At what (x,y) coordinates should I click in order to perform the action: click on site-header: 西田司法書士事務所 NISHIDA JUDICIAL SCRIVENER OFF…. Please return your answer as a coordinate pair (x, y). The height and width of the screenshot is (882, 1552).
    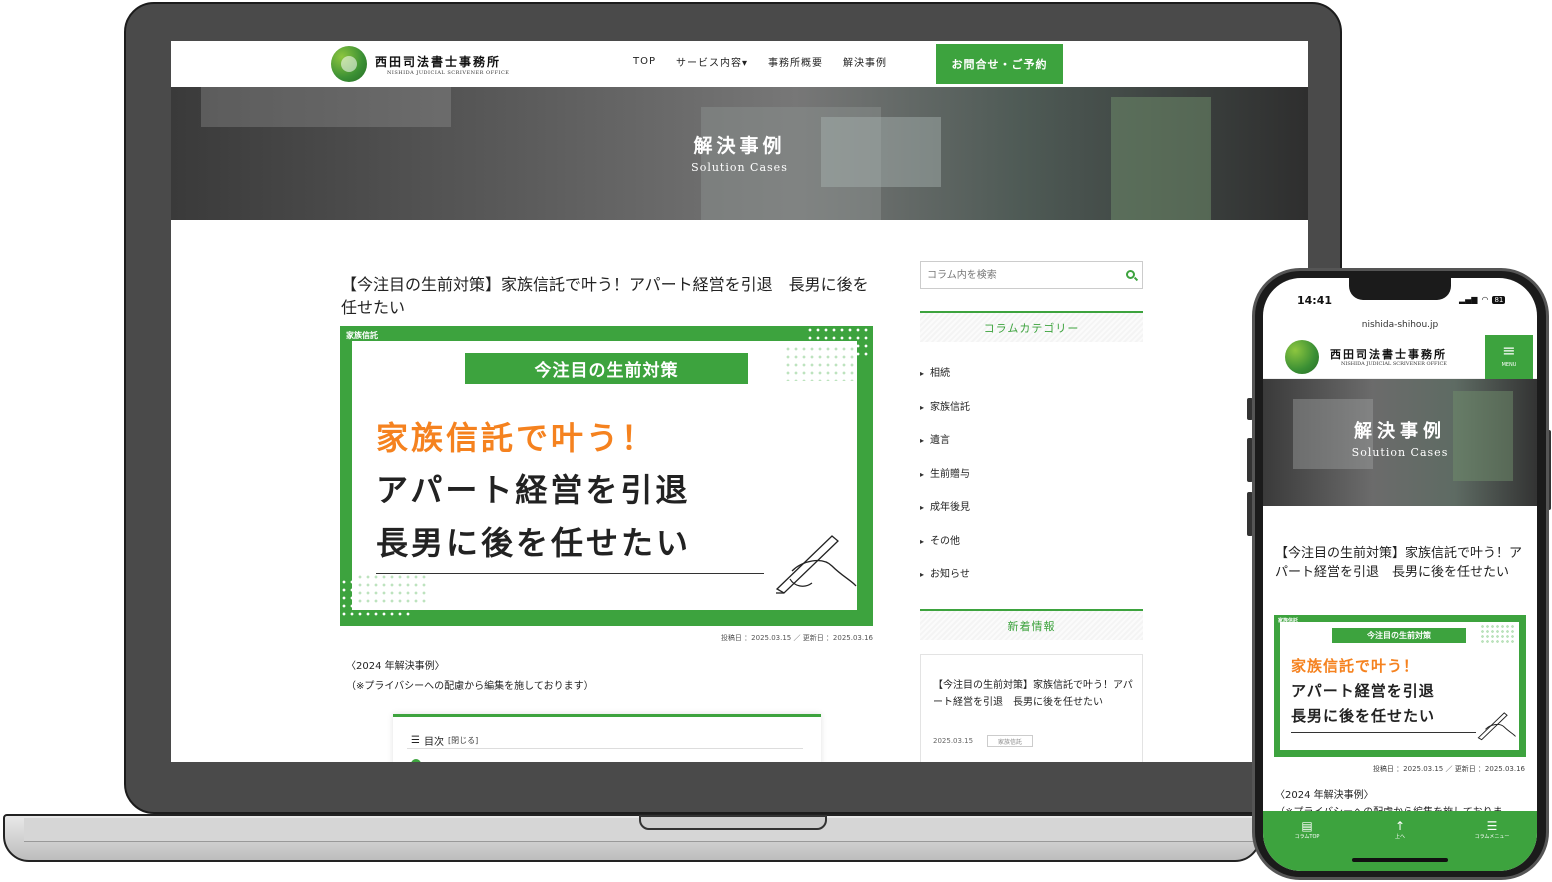
    Looking at the image, I should click on (739, 64).